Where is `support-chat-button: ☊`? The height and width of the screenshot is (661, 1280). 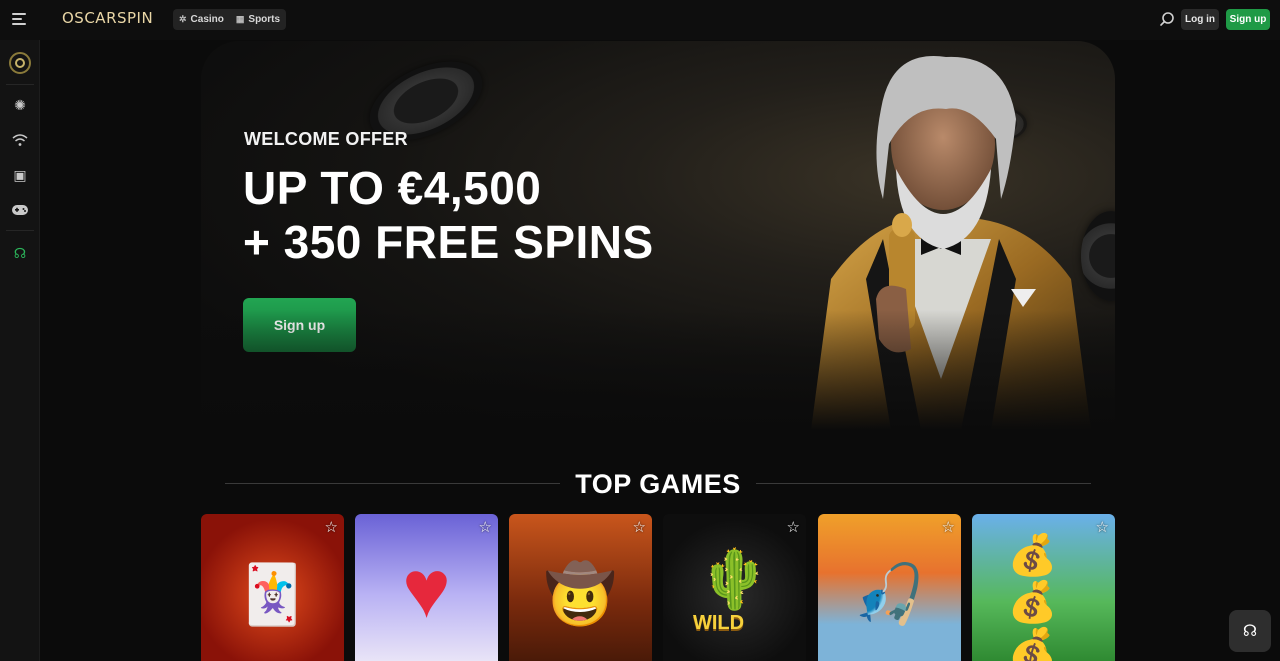
support-chat-button: ☊ is located at coordinates (1250, 631).